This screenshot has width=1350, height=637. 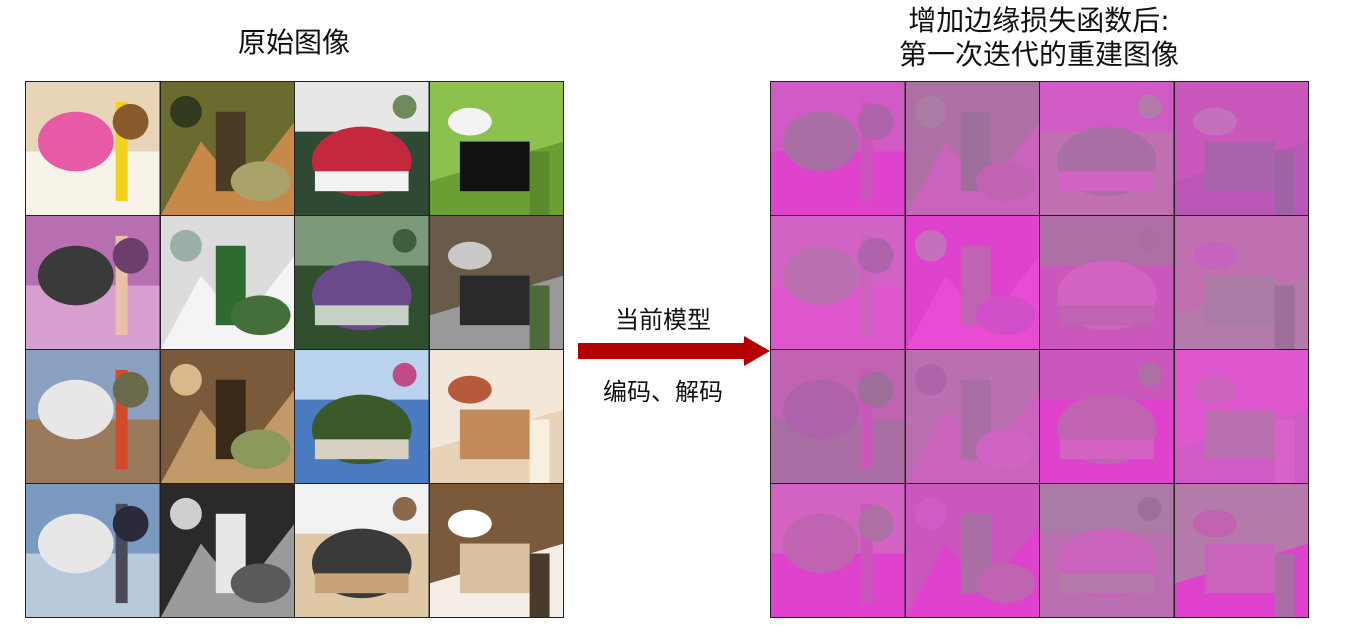 I want to click on original-image-tile-candle-clock, so click(x=496, y=416).